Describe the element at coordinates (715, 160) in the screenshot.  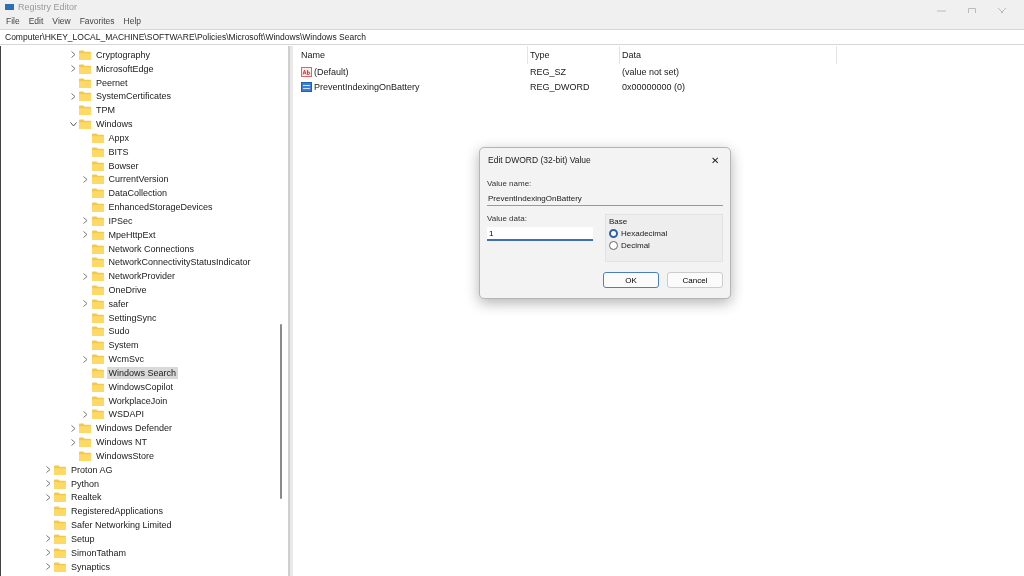
I see `close-button: ✕` at that location.